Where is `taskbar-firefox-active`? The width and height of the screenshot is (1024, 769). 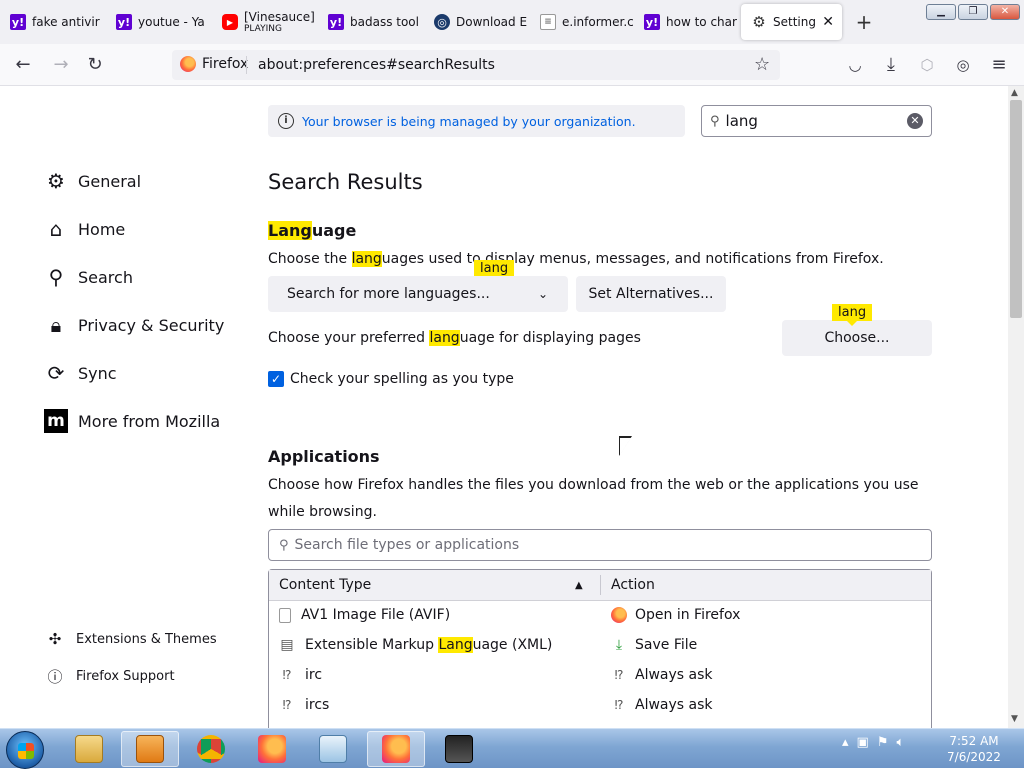
taskbar-firefox-active is located at coordinates (396, 749).